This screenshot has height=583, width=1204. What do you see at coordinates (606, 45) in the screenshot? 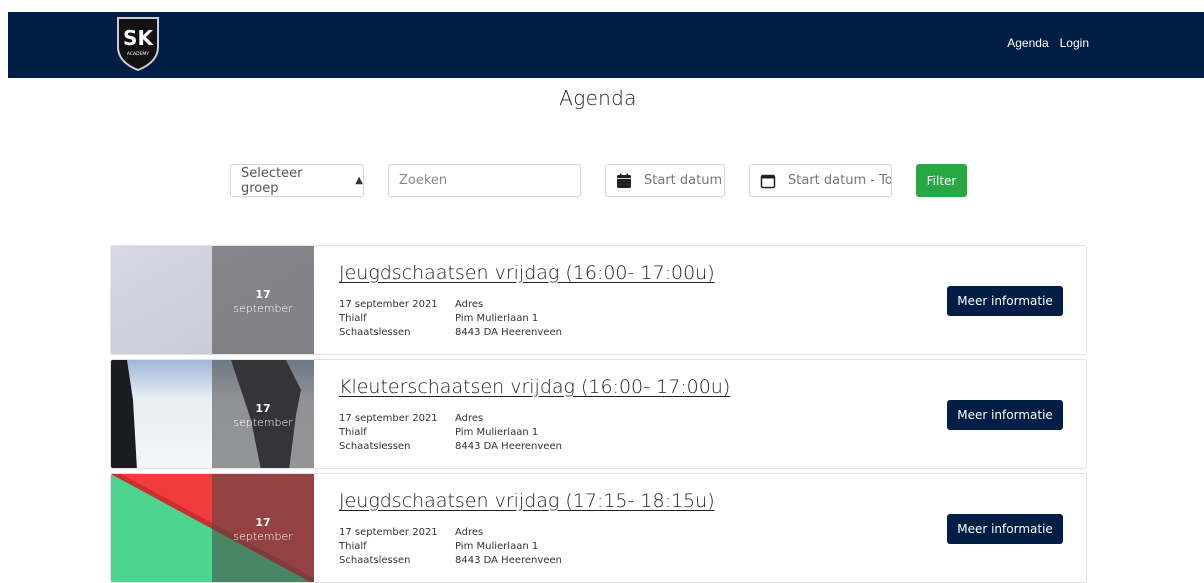
I see `navbar: SK ACADEMY Agenda Login` at bounding box center [606, 45].